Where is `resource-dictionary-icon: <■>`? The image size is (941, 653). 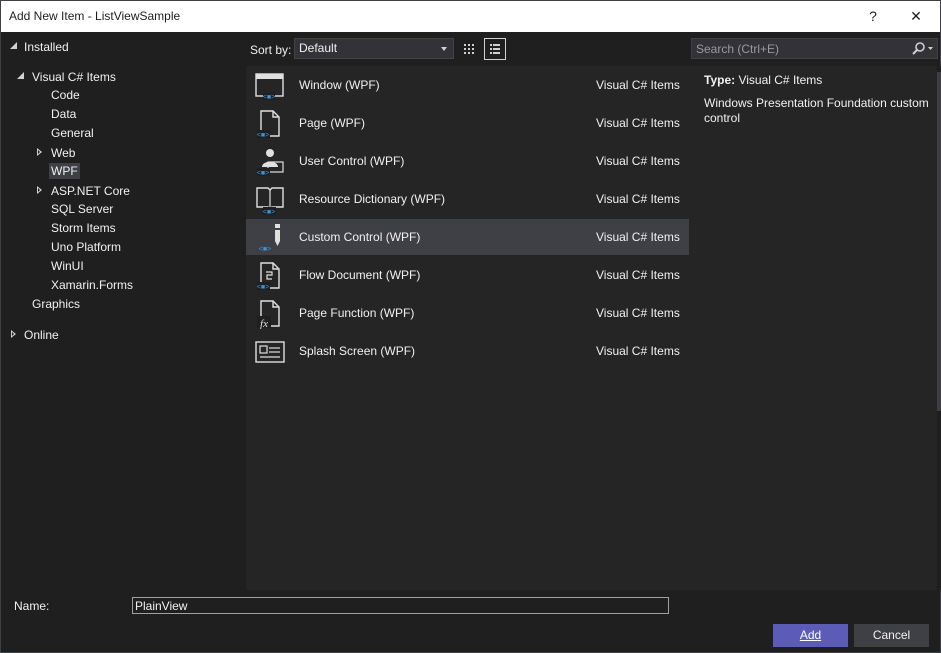
resource-dictionary-icon: <■> is located at coordinates (270, 201).